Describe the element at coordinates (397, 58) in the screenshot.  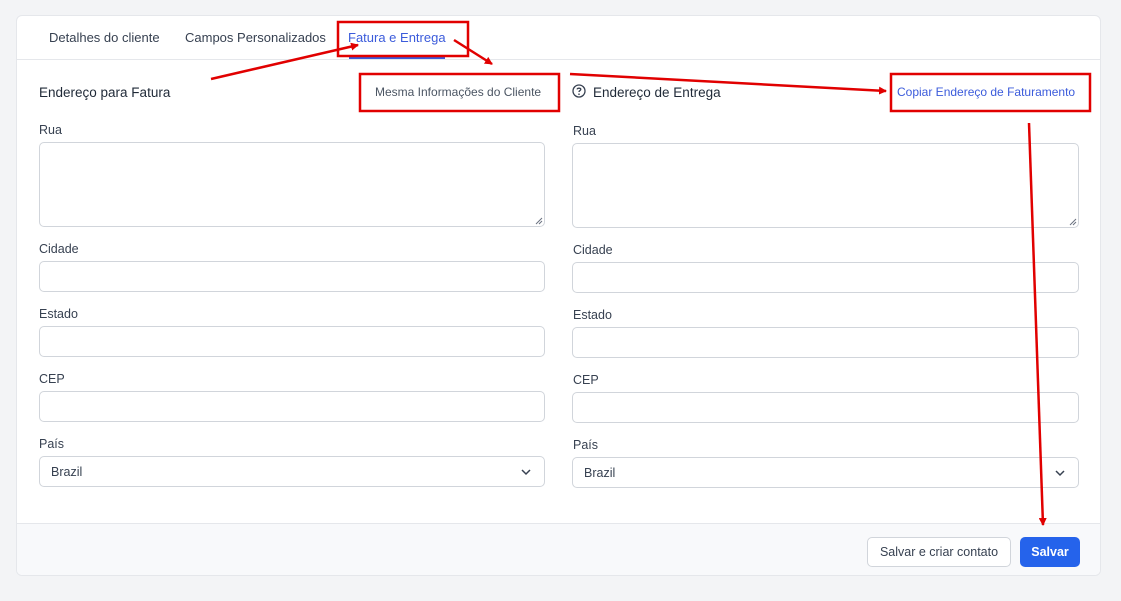
I see `active-tab-indicator` at that location.